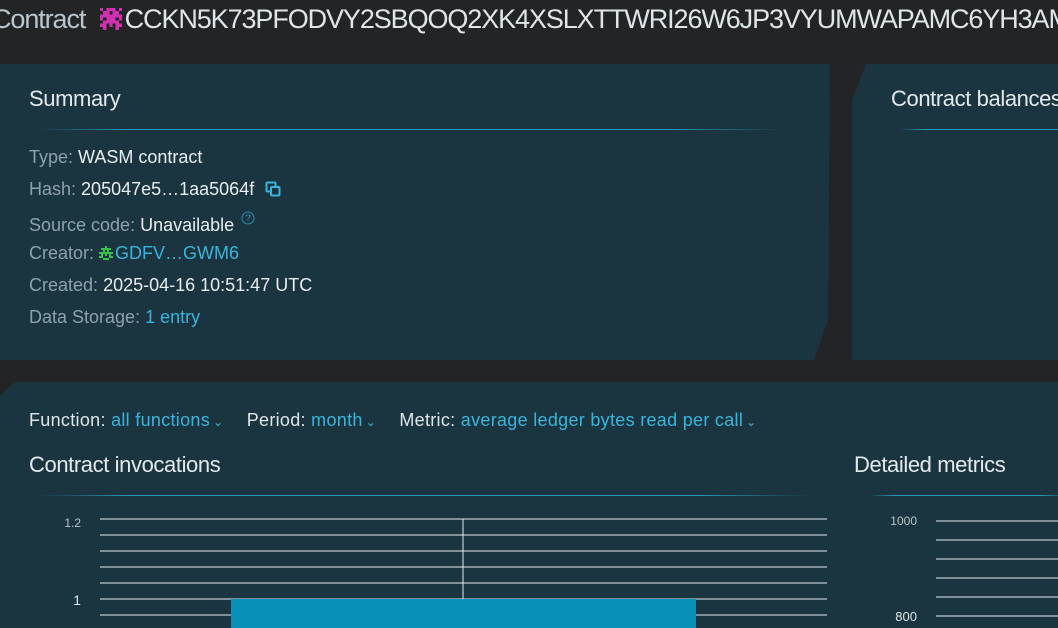 The image size is (1058, 628). What do you see at coordinates (110, 19) in the screenshot?
I see `contract-identicon-icon` at bounding box center [110, 19].